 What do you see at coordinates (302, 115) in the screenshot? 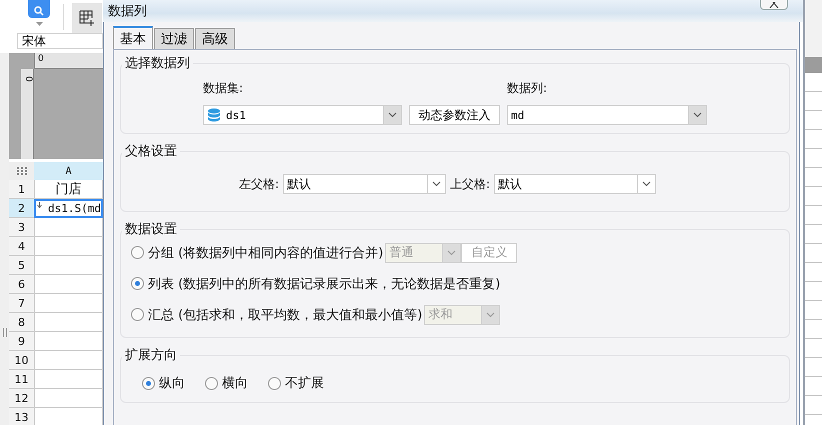
I see `dropdown: ds1` at bounding box center [302, 115].